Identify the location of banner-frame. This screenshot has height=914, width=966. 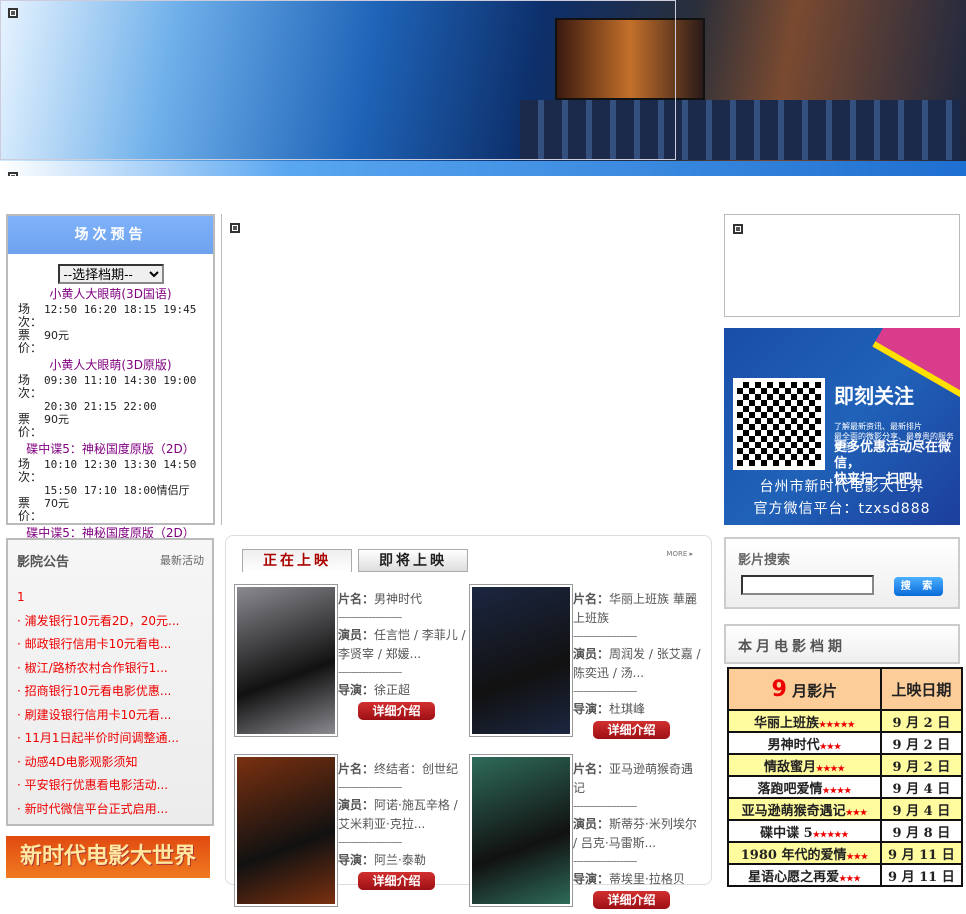
(338, 80).